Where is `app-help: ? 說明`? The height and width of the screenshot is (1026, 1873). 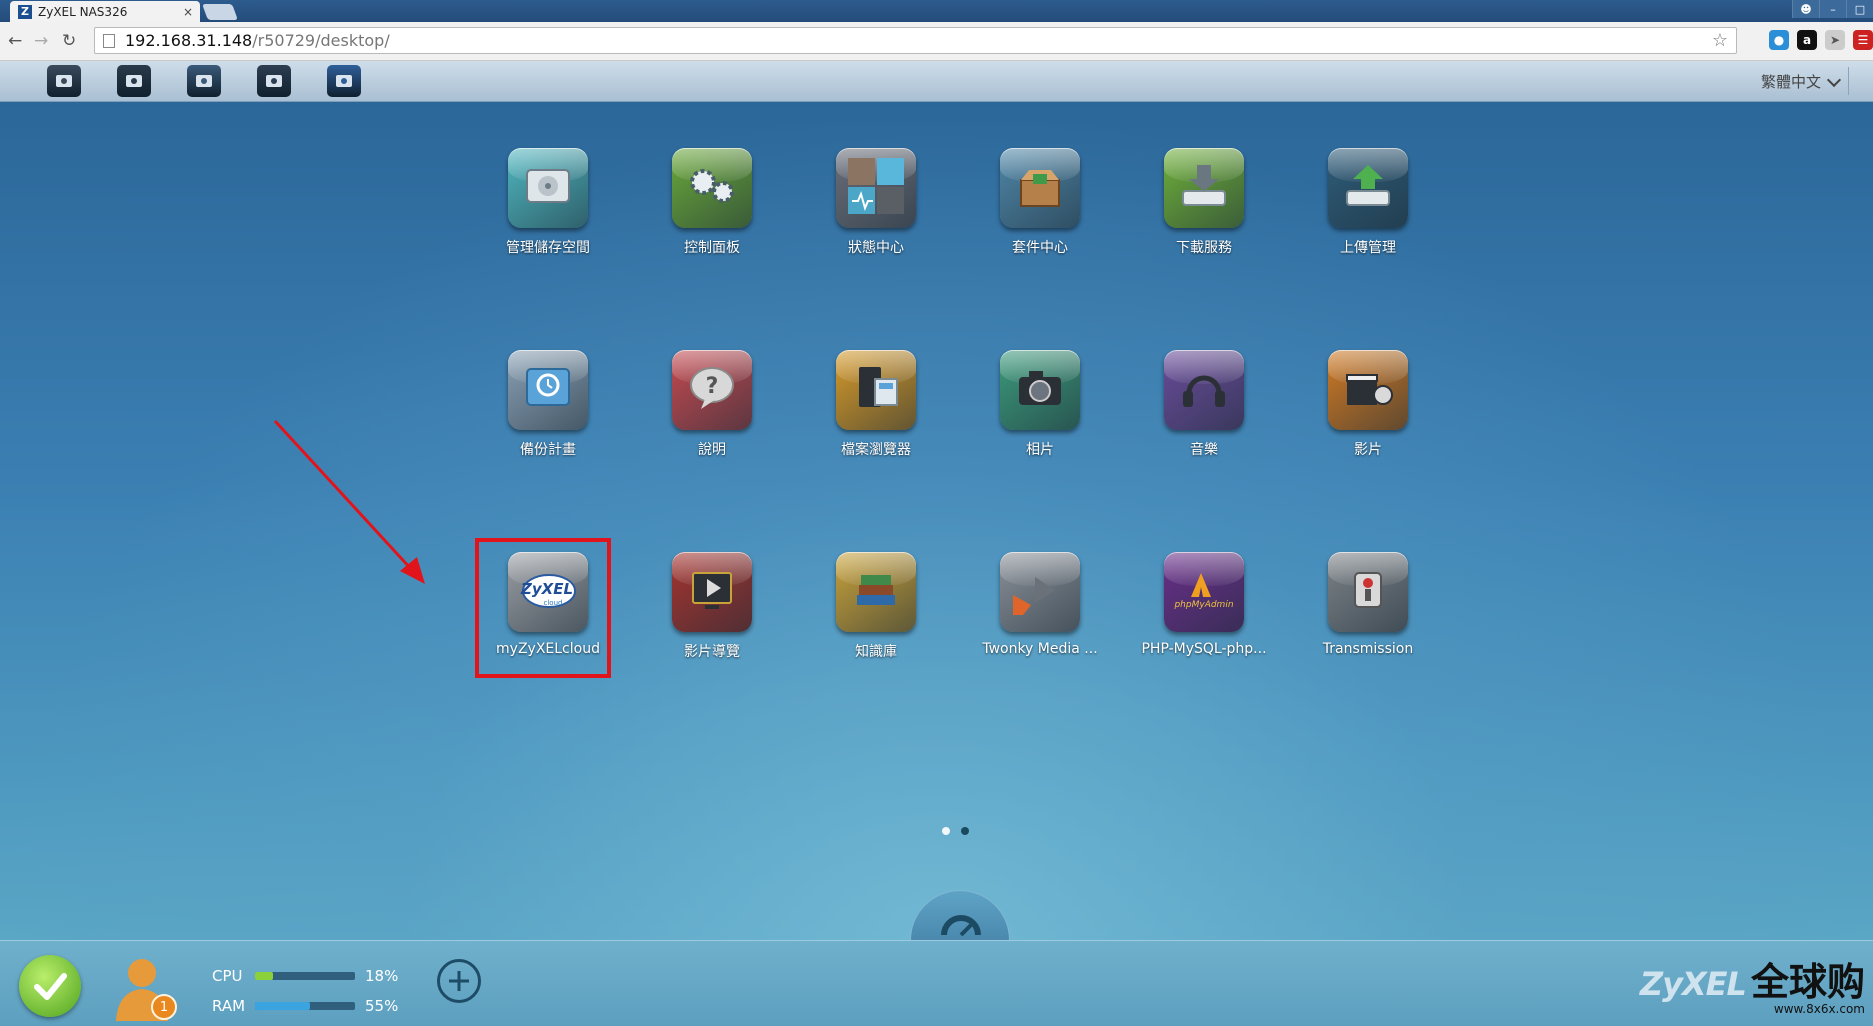
app-help: ? 說明 is located at coordinates (712, 404).